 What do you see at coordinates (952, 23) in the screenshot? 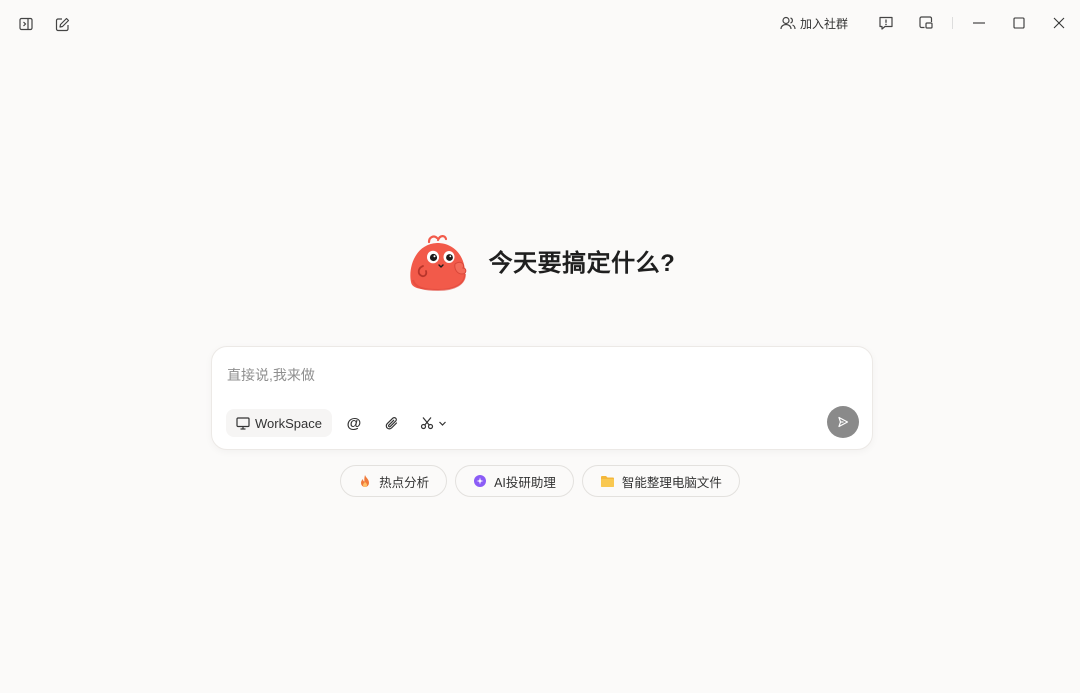
I see `title-bar-divider` at bounding box center [952, 23].